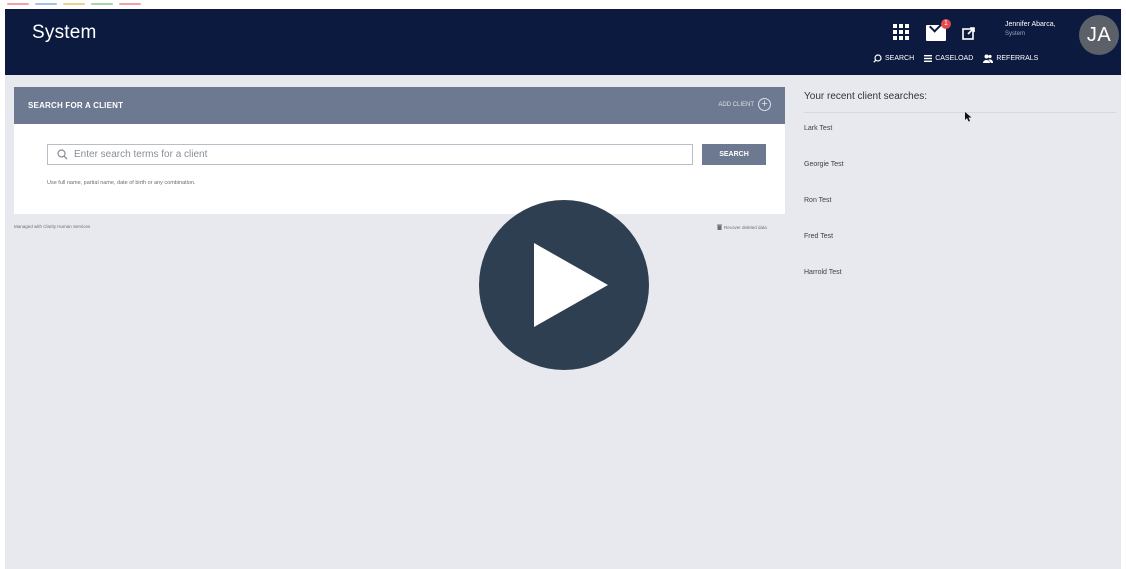  Describe the element at coordinates (900, 58) in the screenshot. I see `nav-search-label: SEARCH` at that location.